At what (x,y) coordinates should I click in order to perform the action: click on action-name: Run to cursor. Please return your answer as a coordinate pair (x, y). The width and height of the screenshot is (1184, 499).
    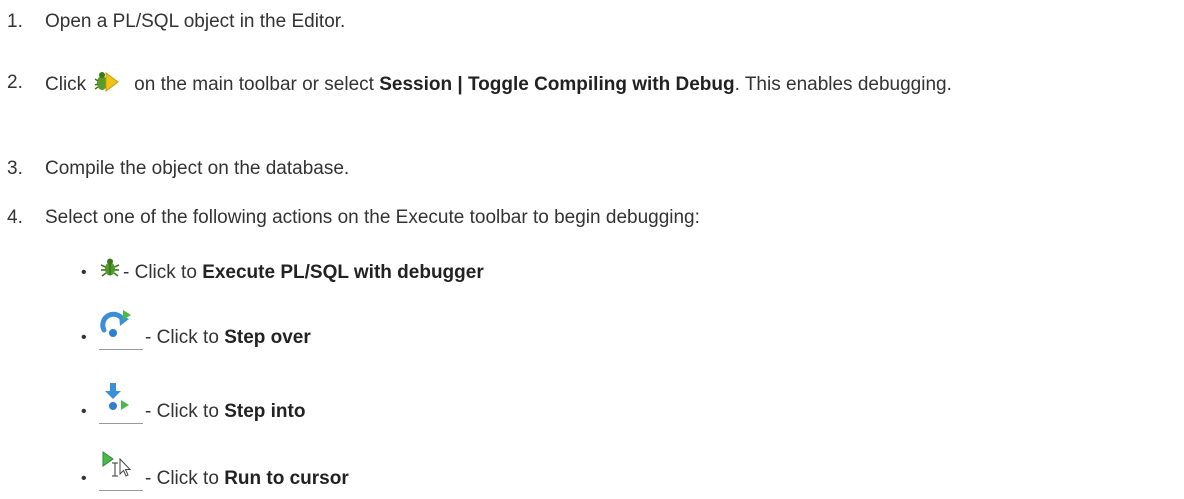
    Looking at the image, I should click on (286, 478).